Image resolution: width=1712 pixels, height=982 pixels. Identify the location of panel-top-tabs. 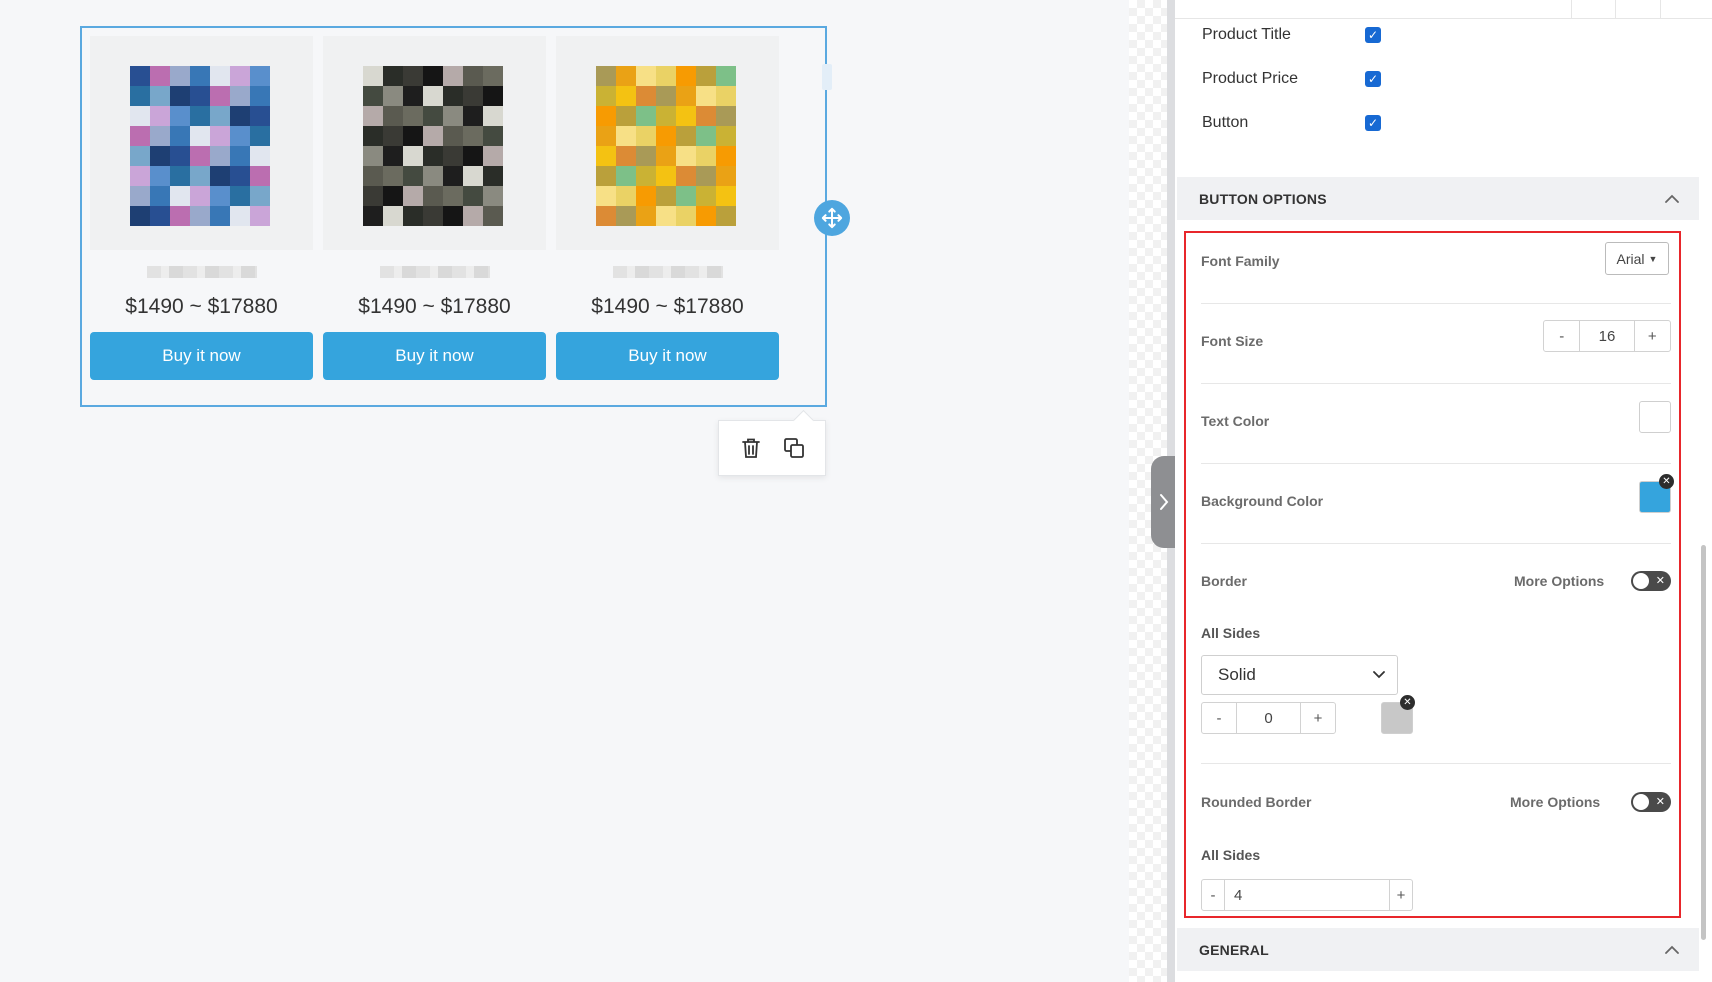
(1443, 9).